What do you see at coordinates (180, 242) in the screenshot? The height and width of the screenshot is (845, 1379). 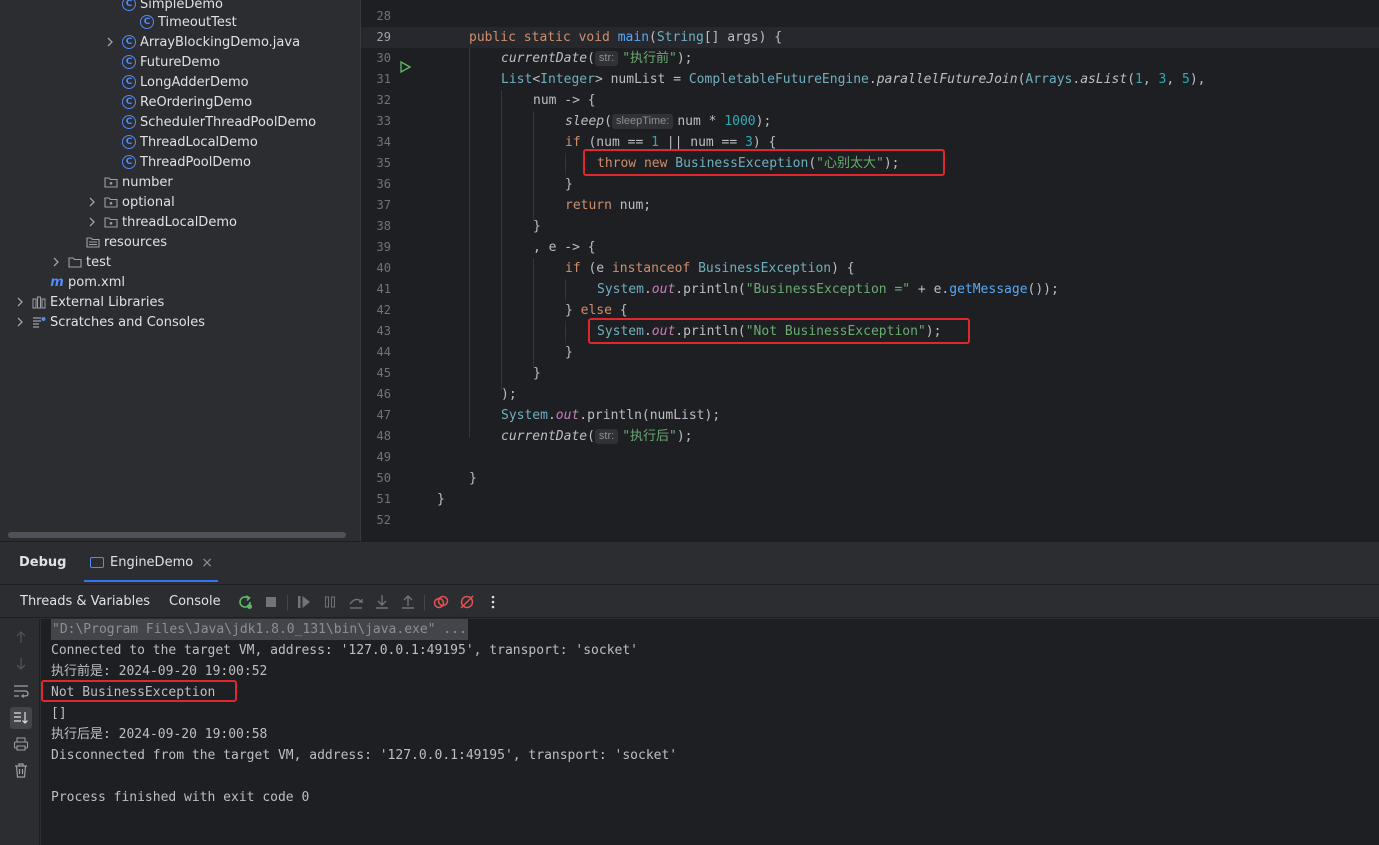 I see `tree-item-resources: resources` at bounding box center [180, 242].